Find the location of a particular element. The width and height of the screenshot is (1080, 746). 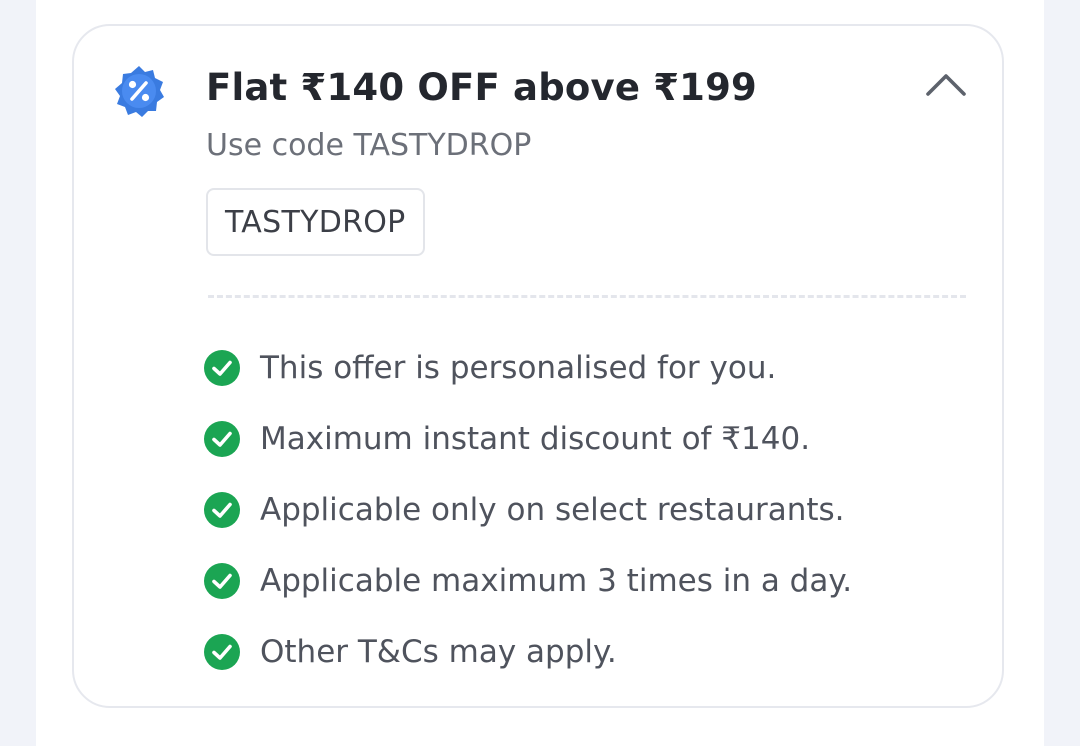

offer-title: Flat ₹140 OFF above ₹199 is located at coordinates (481, 87).